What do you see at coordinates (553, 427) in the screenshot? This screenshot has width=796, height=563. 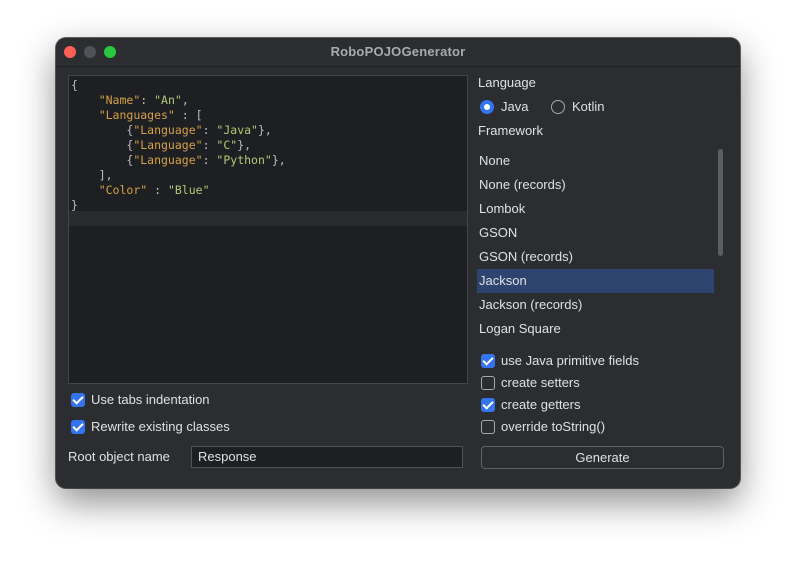 I see `override-tostring-label: override toString()` at bounding box center [553, 427].